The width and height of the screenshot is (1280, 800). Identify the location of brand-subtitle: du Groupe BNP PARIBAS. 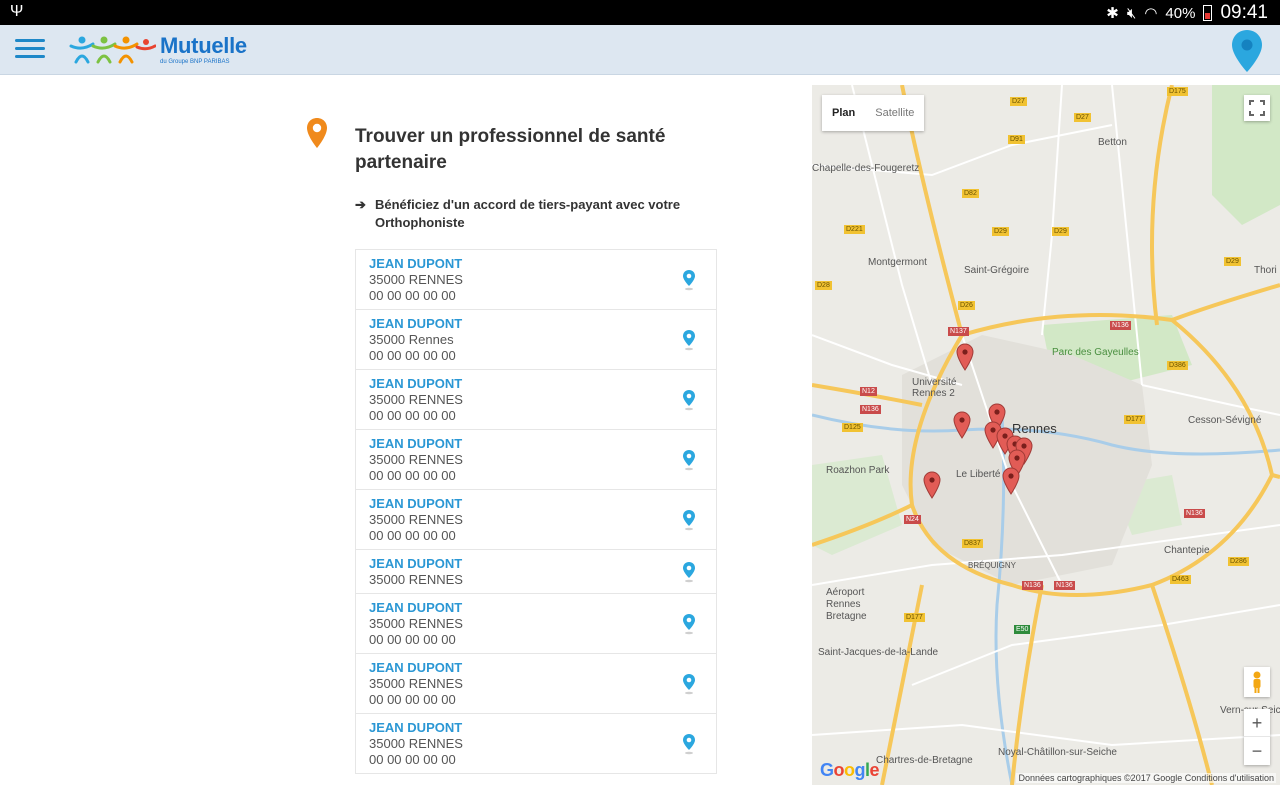
(195, 62).